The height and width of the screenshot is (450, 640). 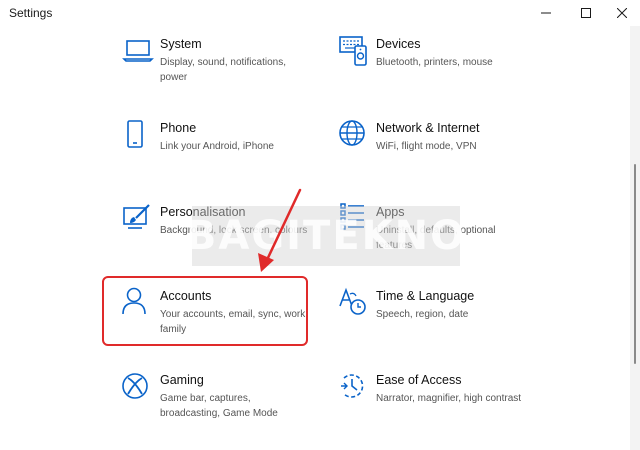 What do you see at coordinates (234, 230) in the screenshot?
I see `tile-desc: Background, lock screen, colours` at bounding box center [234, 230].